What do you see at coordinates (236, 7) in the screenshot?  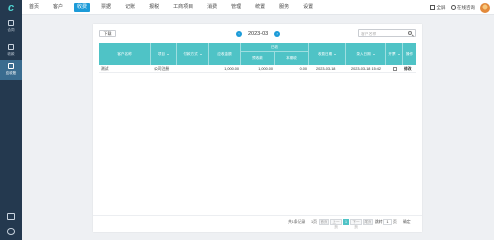 I see `nav-item-management: 管理` at bounding box center [236, 7].